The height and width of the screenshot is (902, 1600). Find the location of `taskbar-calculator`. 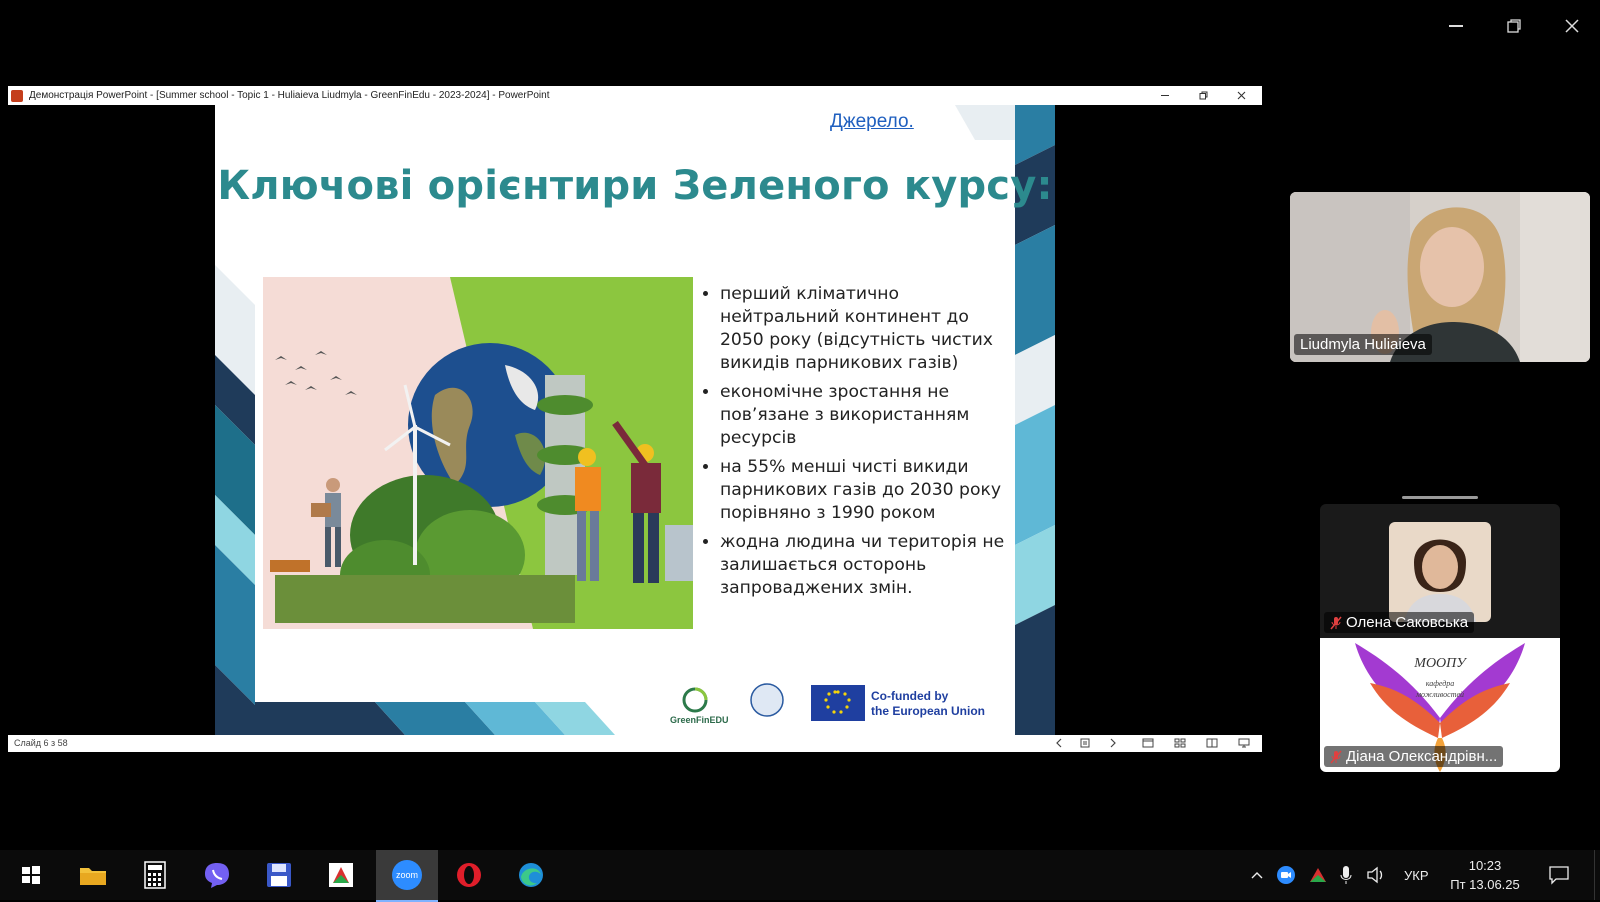

taskbar-calculator is located at coordinates (155, 875).